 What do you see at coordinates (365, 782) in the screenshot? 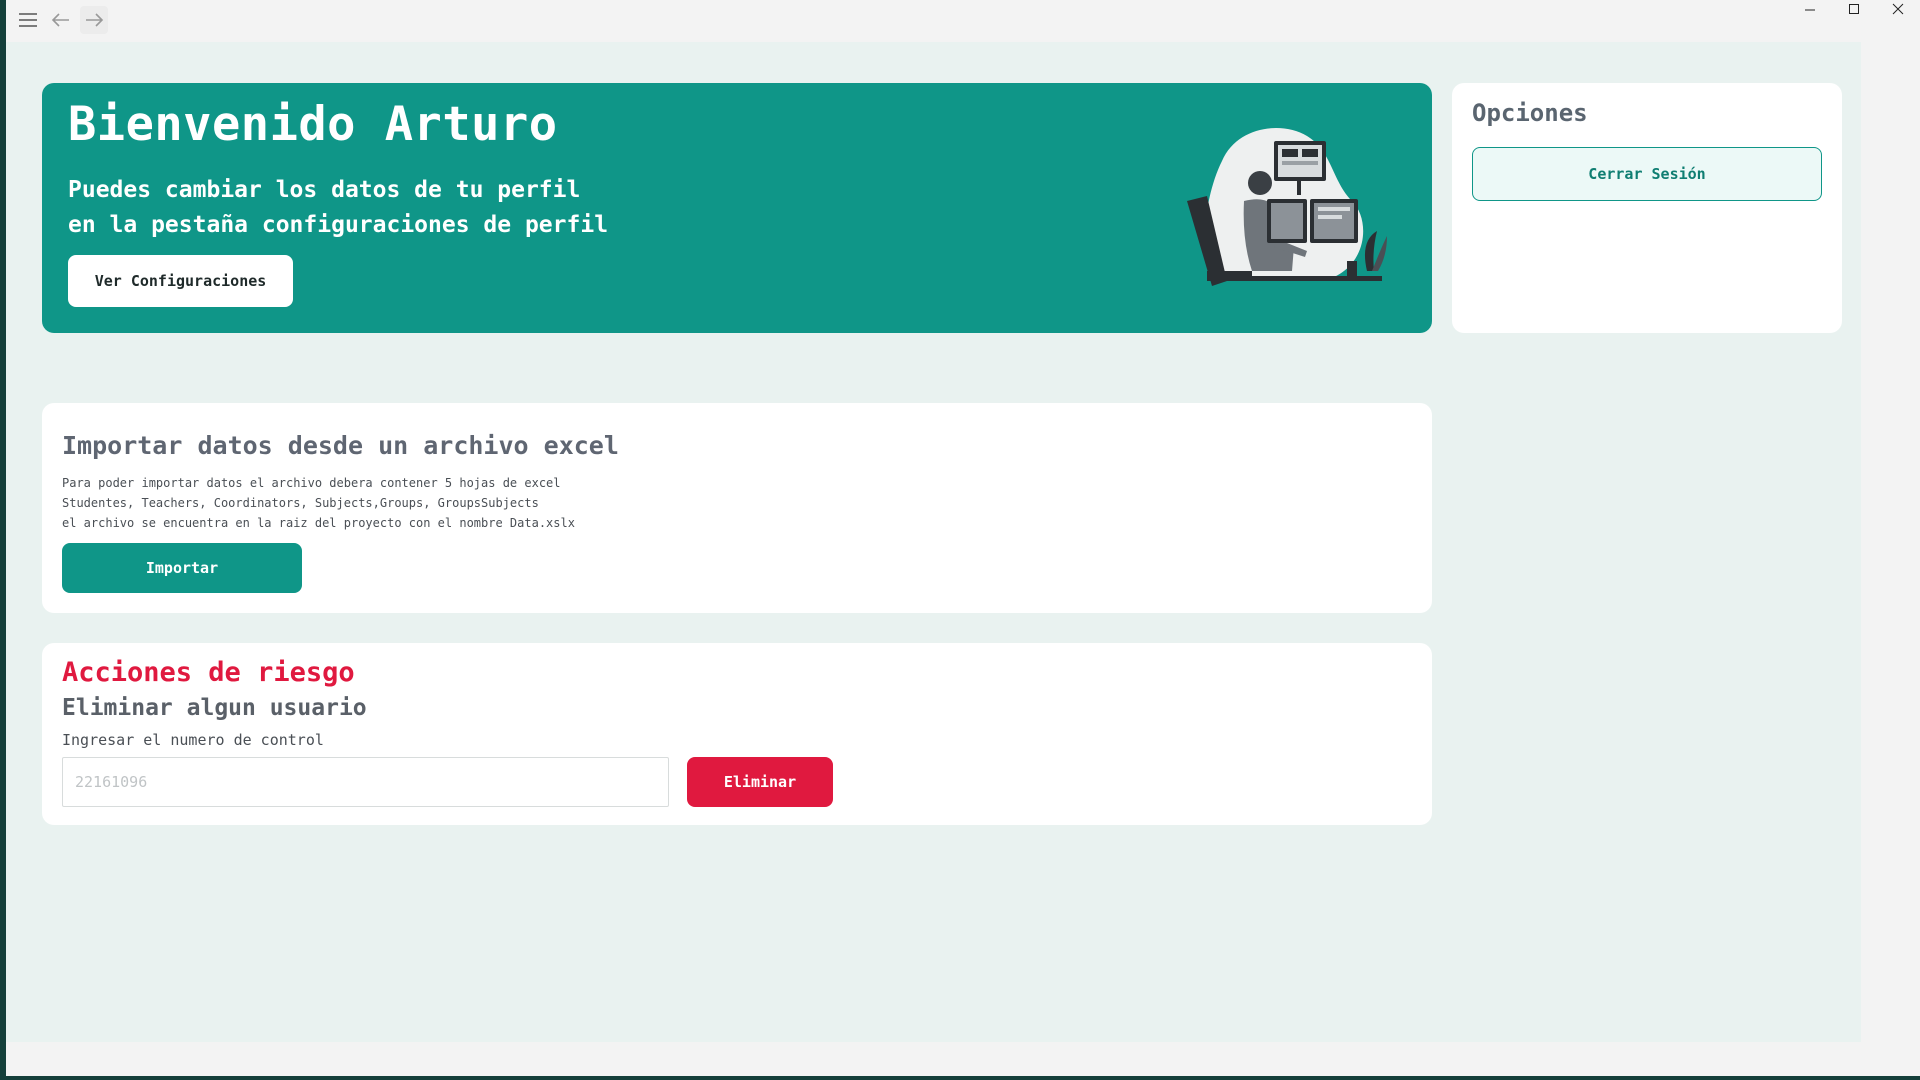
I see `control-number-input` at bounding box center [365, 782].